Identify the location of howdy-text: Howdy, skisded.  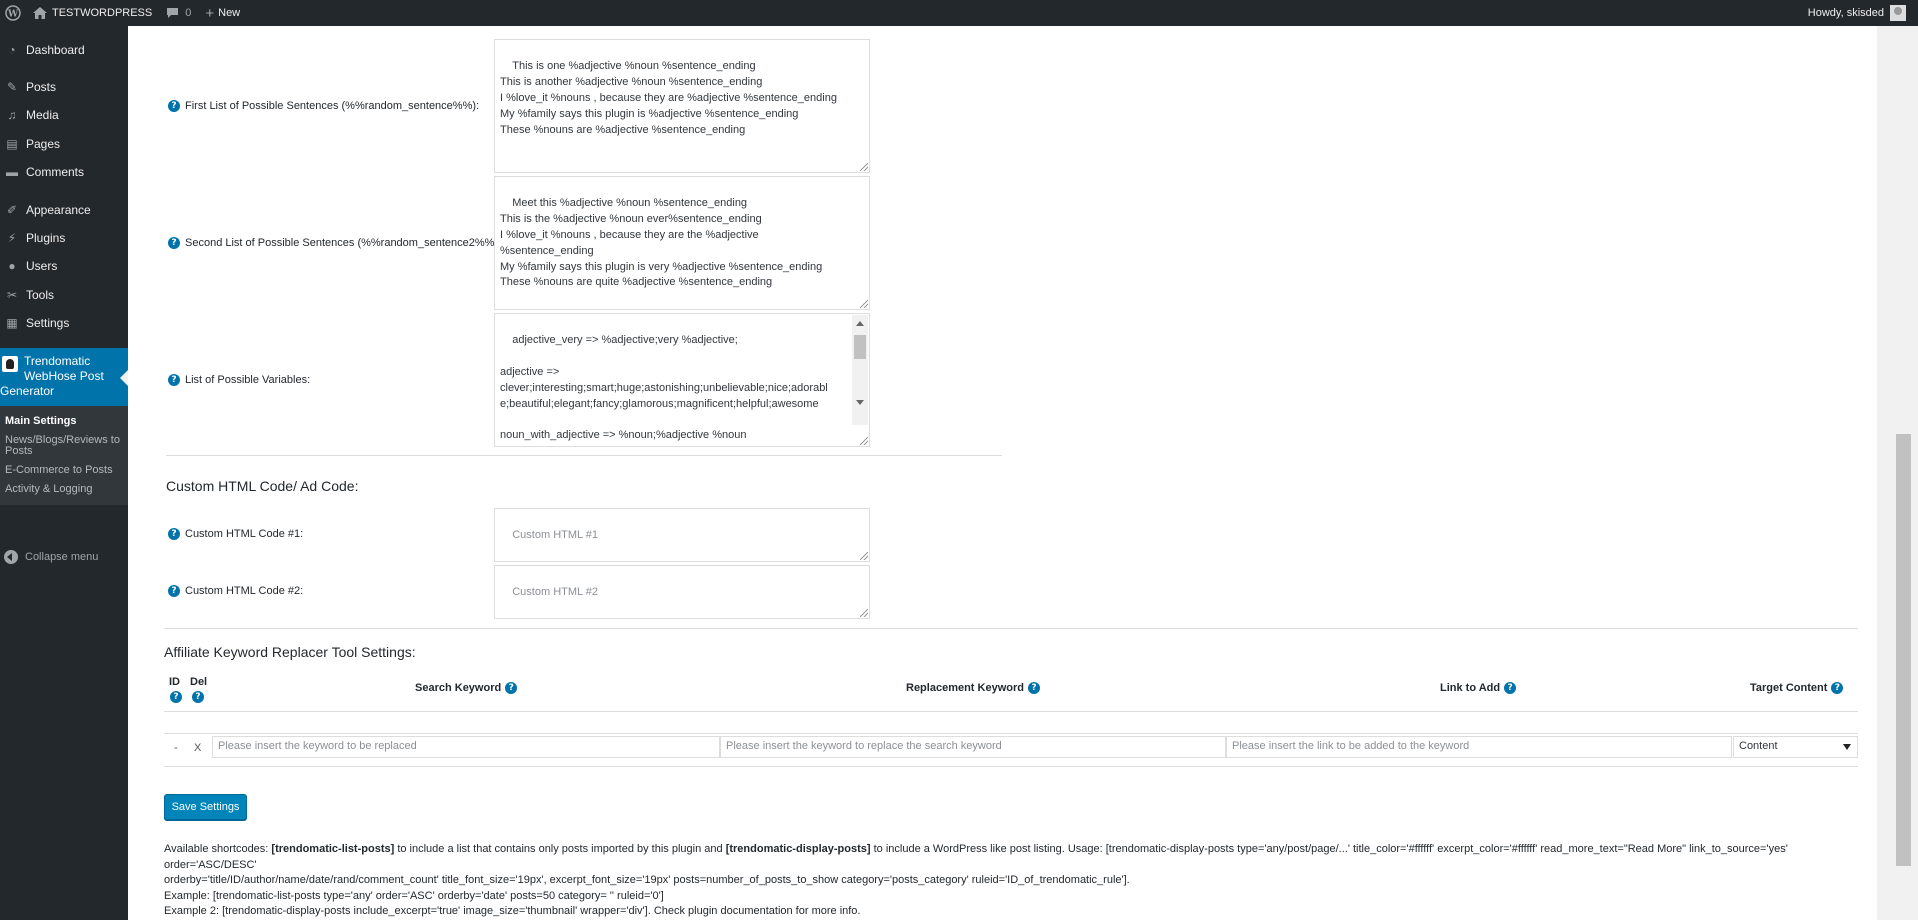
(1845, 13).